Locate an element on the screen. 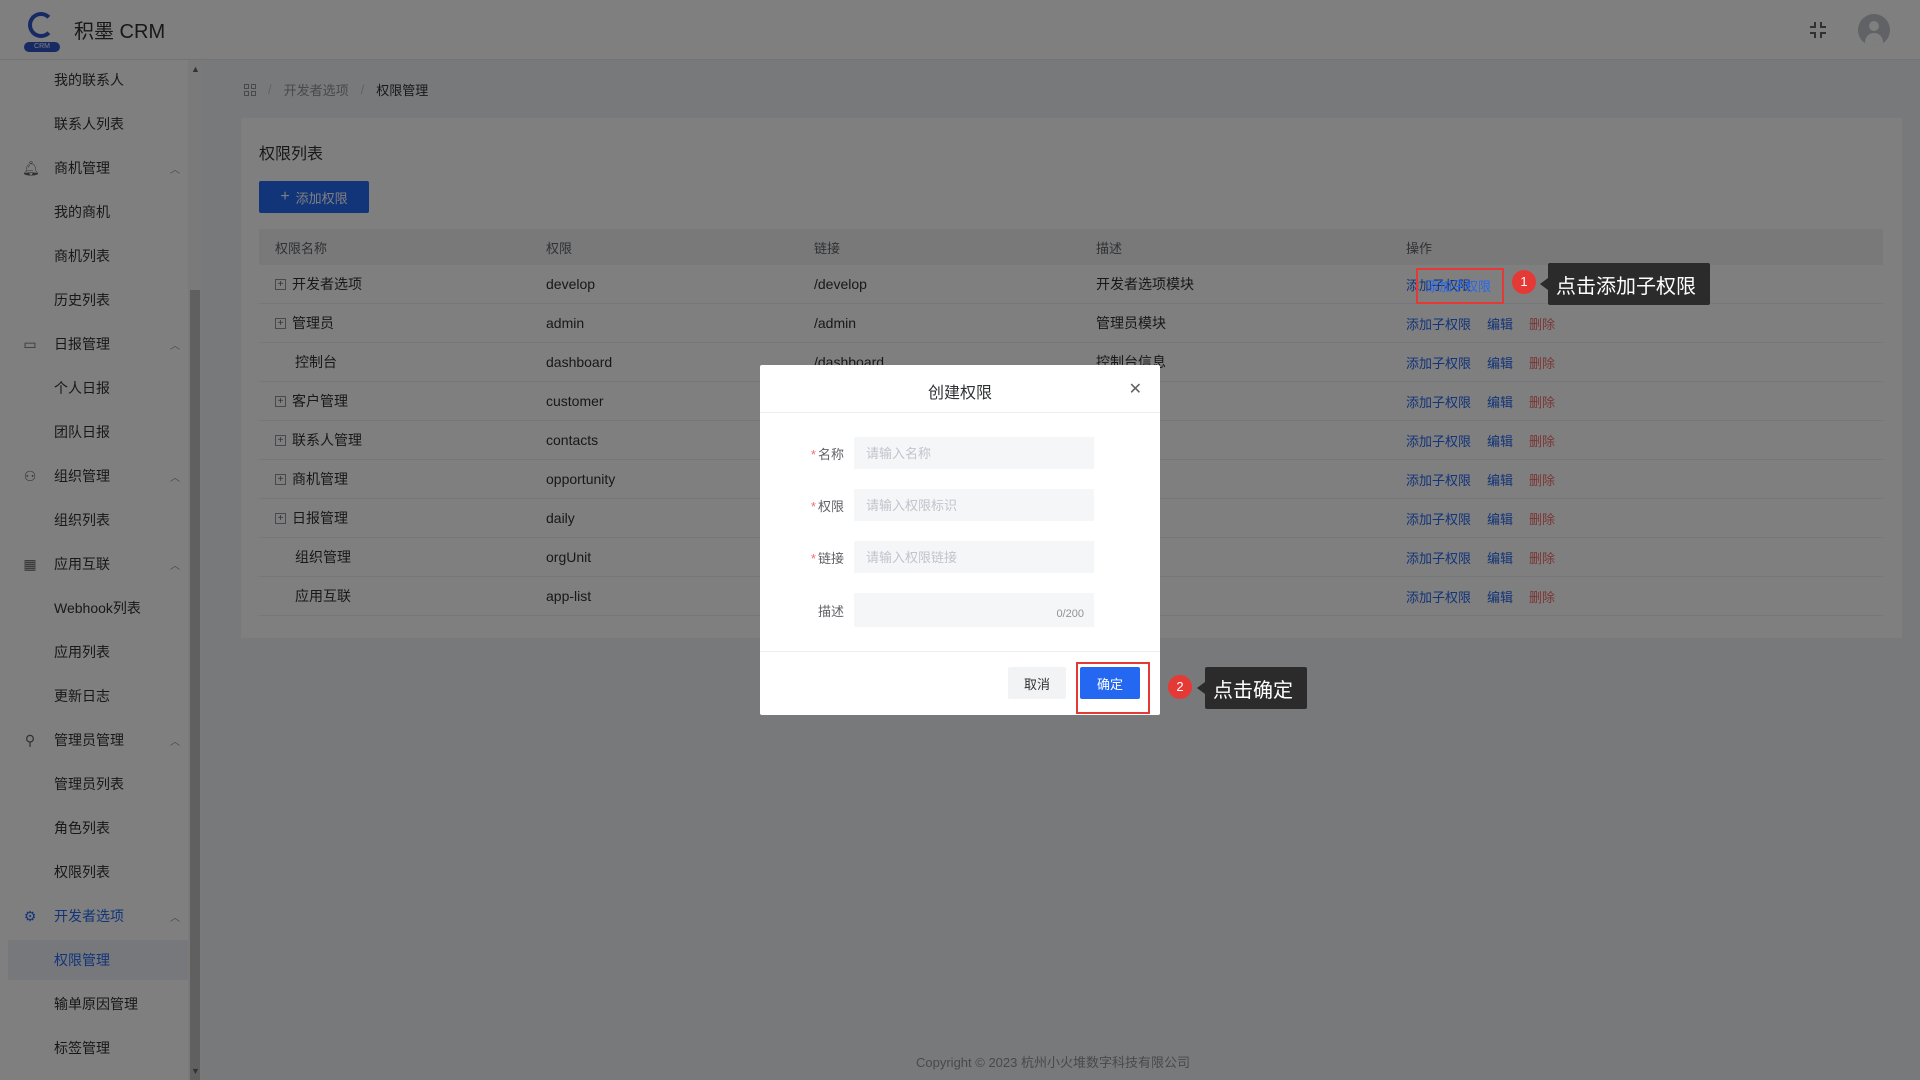 This screenshot has height=1080, width=1920. cancel-button: 取消 is located at coordinates (1037, 683).